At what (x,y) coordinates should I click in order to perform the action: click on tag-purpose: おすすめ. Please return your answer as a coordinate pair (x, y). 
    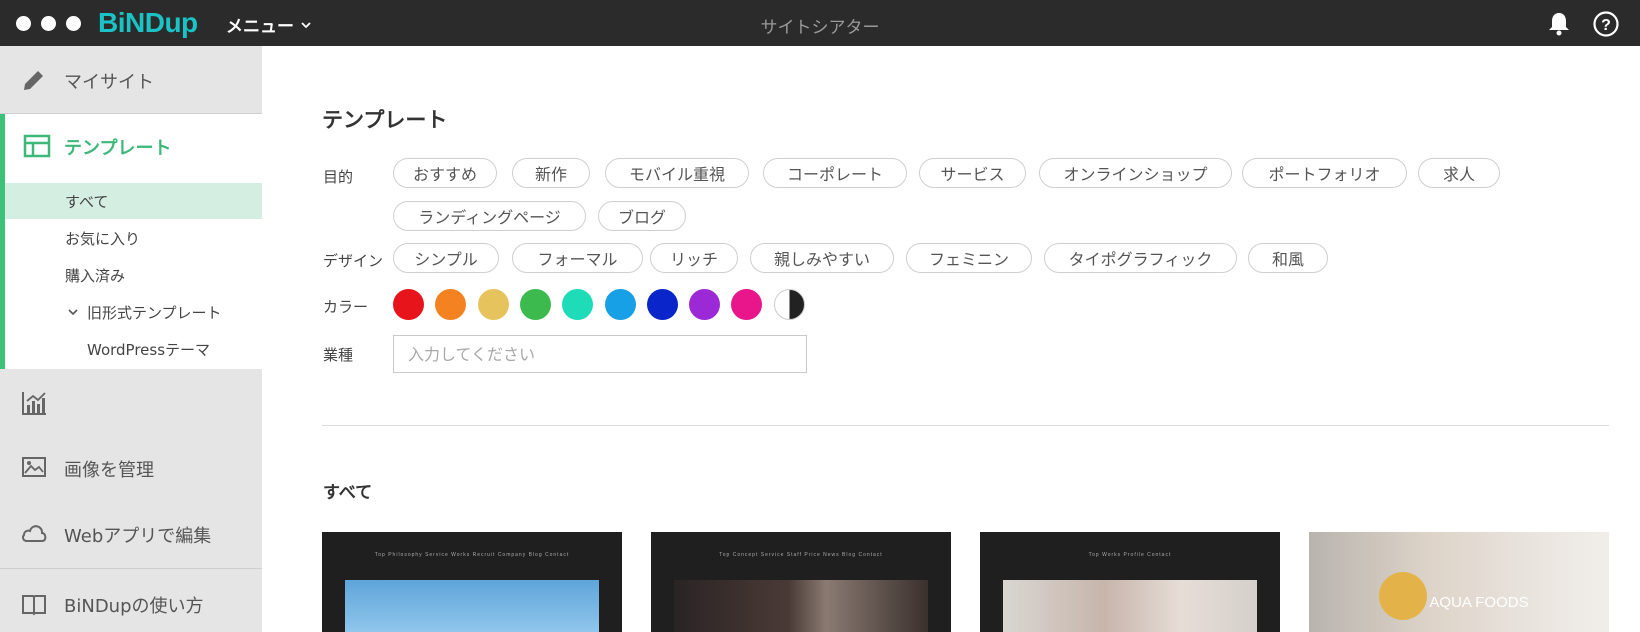
    Looking at the image, I should click on (445, 173).